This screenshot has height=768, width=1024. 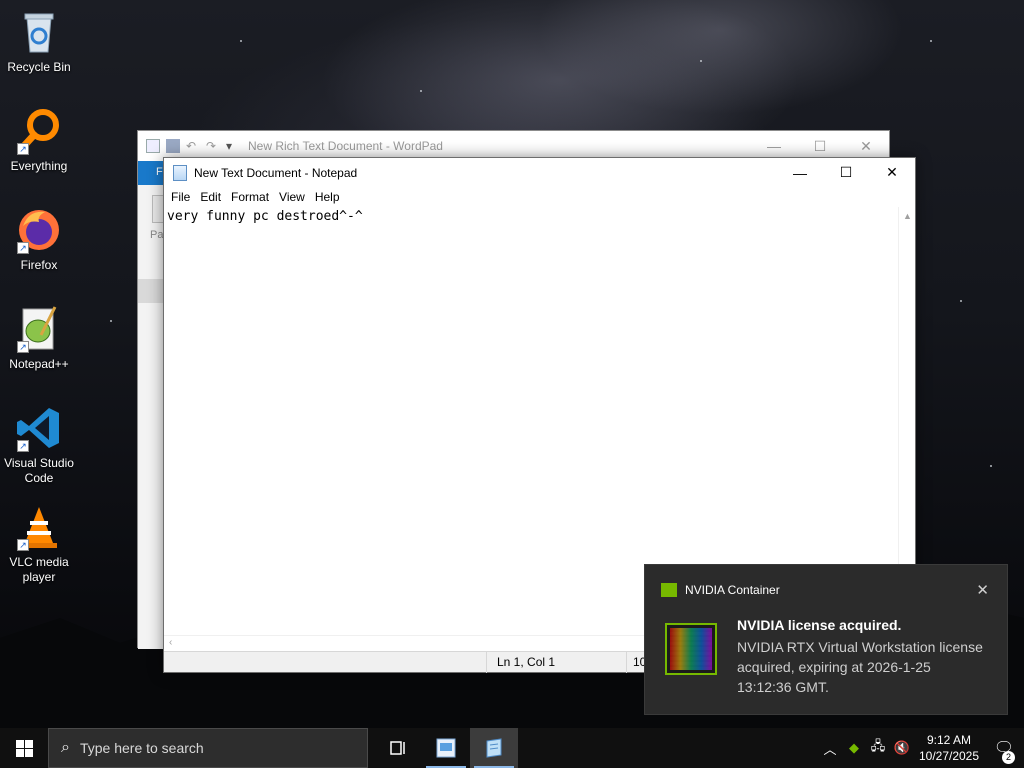 I want to click on taskbar-wordpad-button, so click(x=446, y=748).